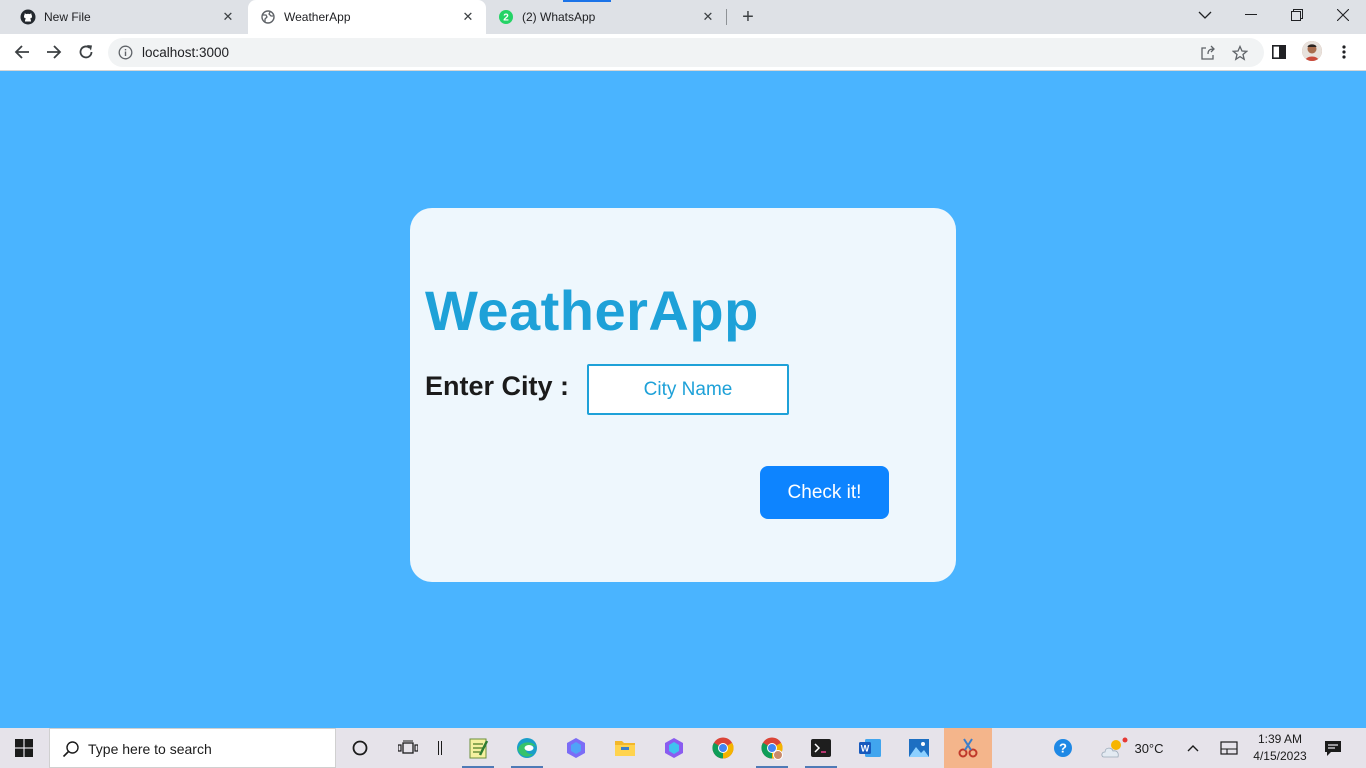 This screenshot has width=1366, height=768. Describe the element at coordinates (587, 1) in the screenshot. I see `loading-indicator` at that location.